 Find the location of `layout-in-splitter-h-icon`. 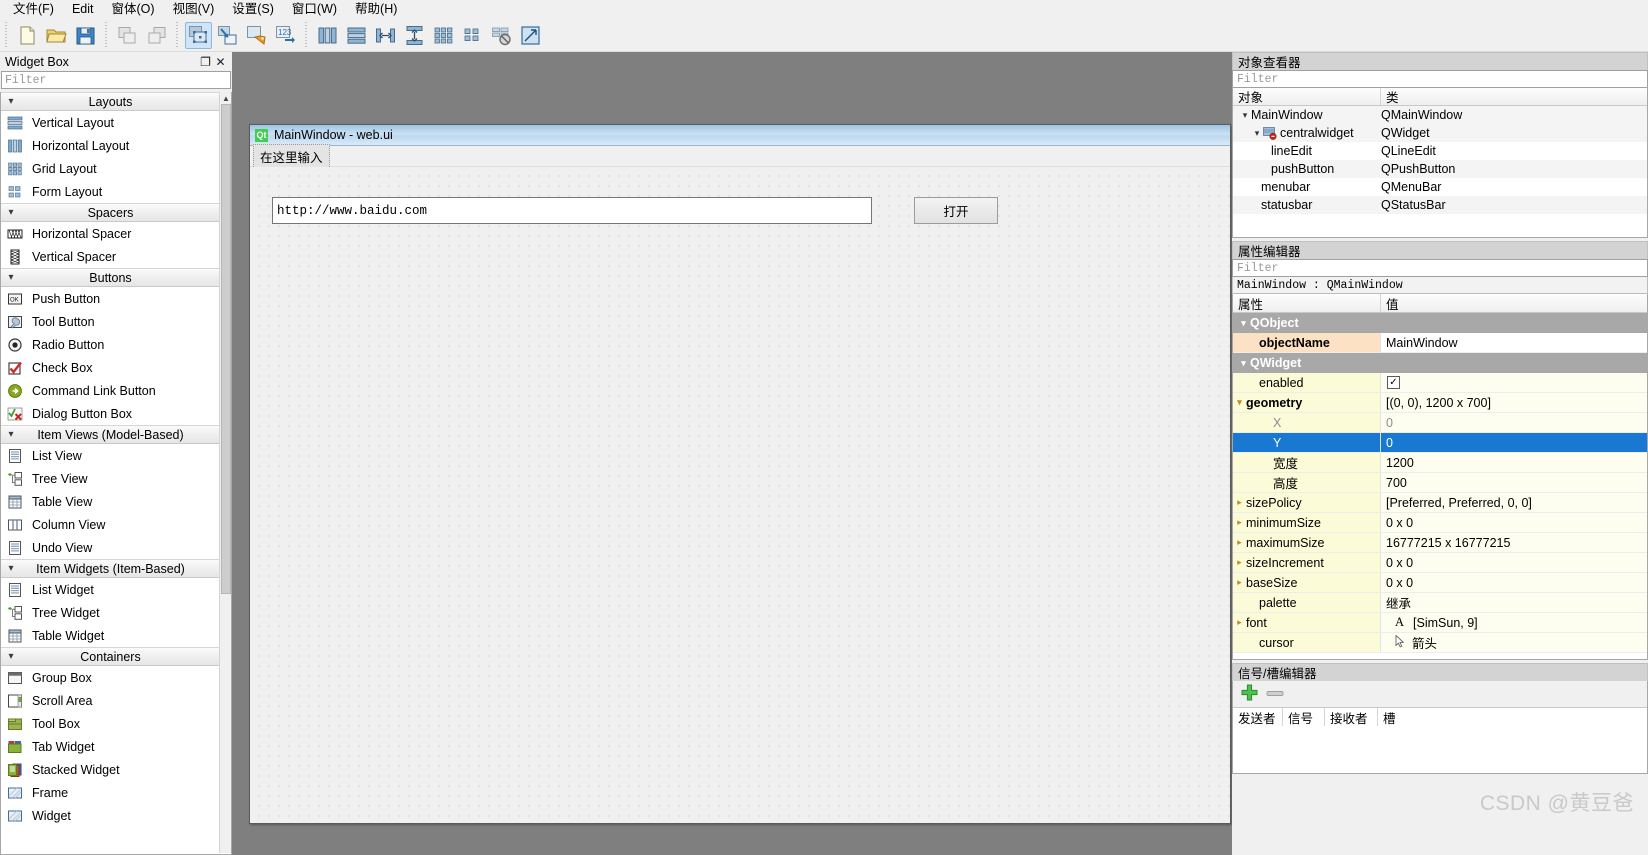

layout-in-splitter-h-icon is located at coordinates (385, 35).